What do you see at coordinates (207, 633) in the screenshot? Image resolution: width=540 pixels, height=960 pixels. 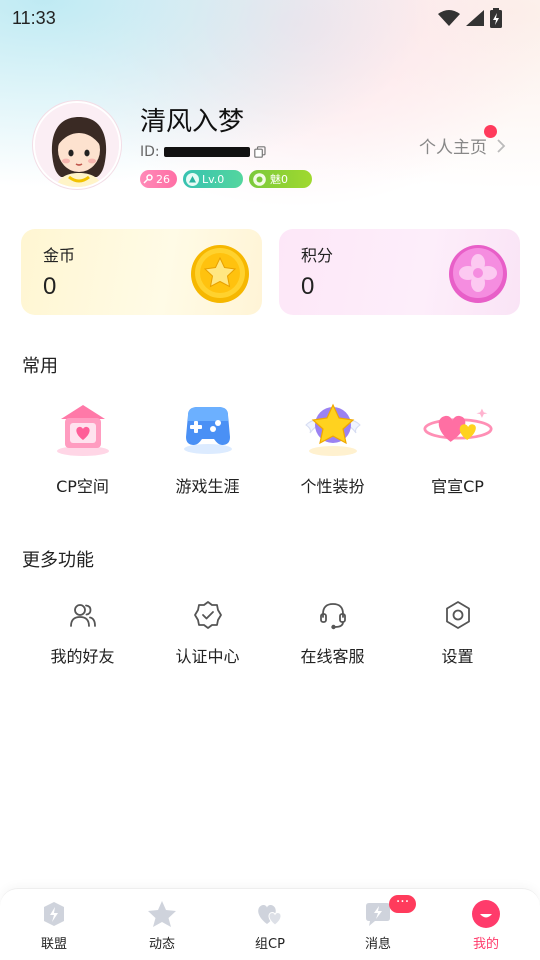 I see `verification-center-entry: 认证中心` at bounding box center [207, 633].